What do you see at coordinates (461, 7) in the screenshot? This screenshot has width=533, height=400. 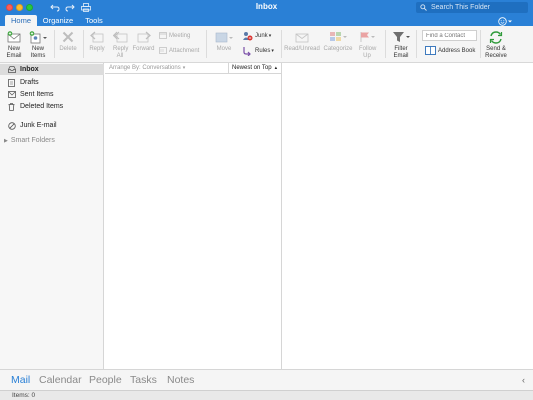 I see `search-placeholder: Search This Folder` at bounding box center [461, 7].